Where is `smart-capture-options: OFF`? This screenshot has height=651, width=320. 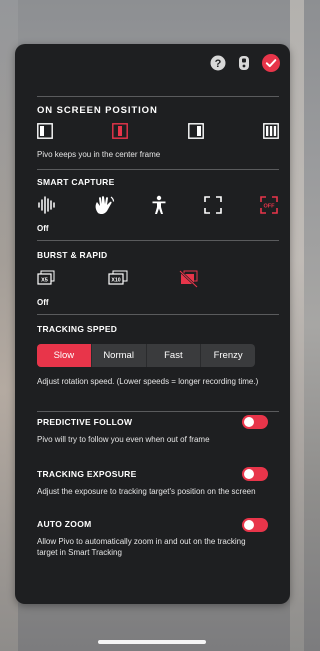
smart-capture-options: OFF is located at coordinates (158, 205).